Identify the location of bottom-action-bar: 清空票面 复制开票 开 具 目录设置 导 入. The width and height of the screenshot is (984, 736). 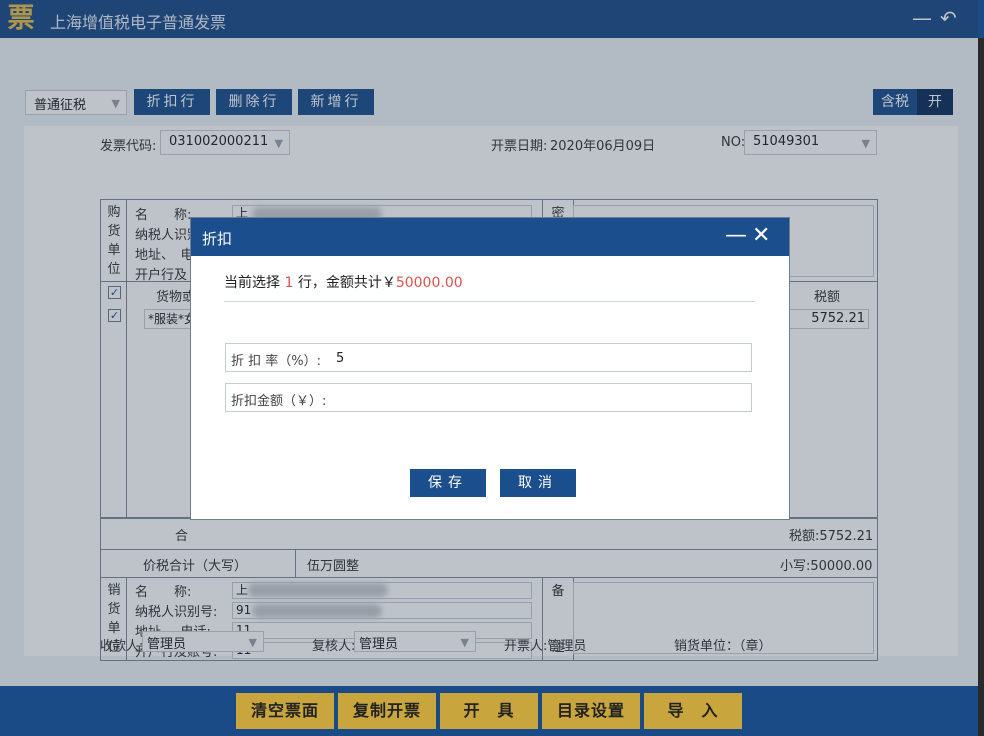
(489, 711).